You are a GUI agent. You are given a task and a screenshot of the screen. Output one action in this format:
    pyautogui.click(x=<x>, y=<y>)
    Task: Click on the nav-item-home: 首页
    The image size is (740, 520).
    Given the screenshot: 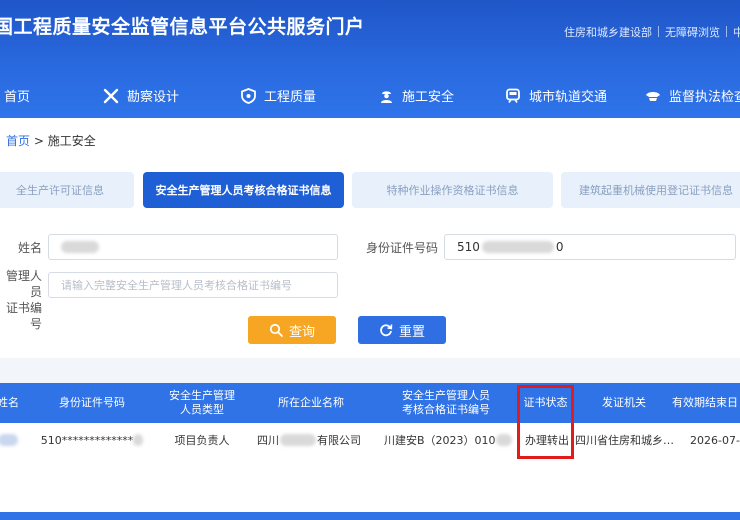 What is the action you would take?
    pyautogui.click(x=17, y=95)
    